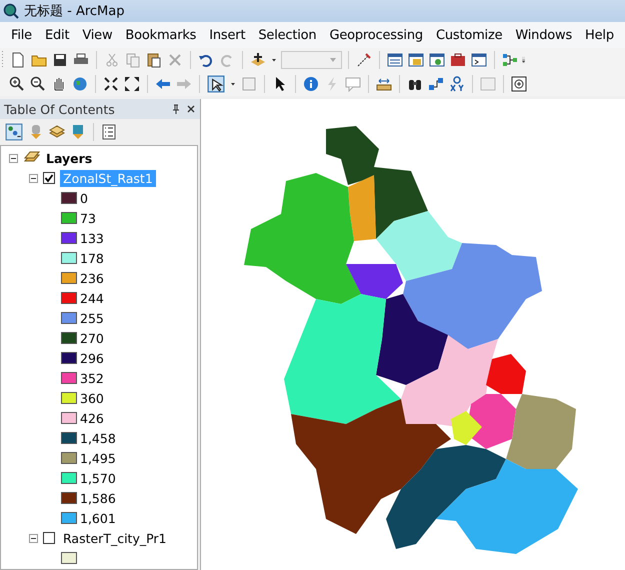 The width and height of the screenshot is (625, 570). I want to click on legend-label: 73, so click(88, 218).